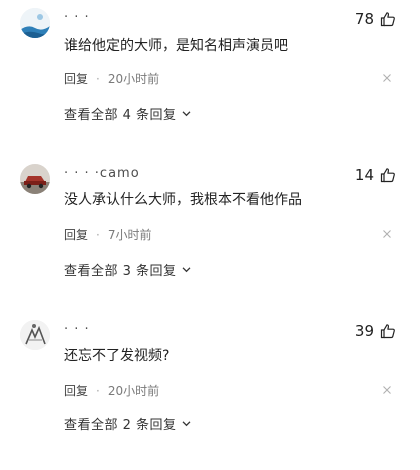 The width and height of the screenshot is (420, 470). What do you see at coordinates (364, 19) in the screenshot?
I see `like-count: 78` at bounding box center [364, 19].